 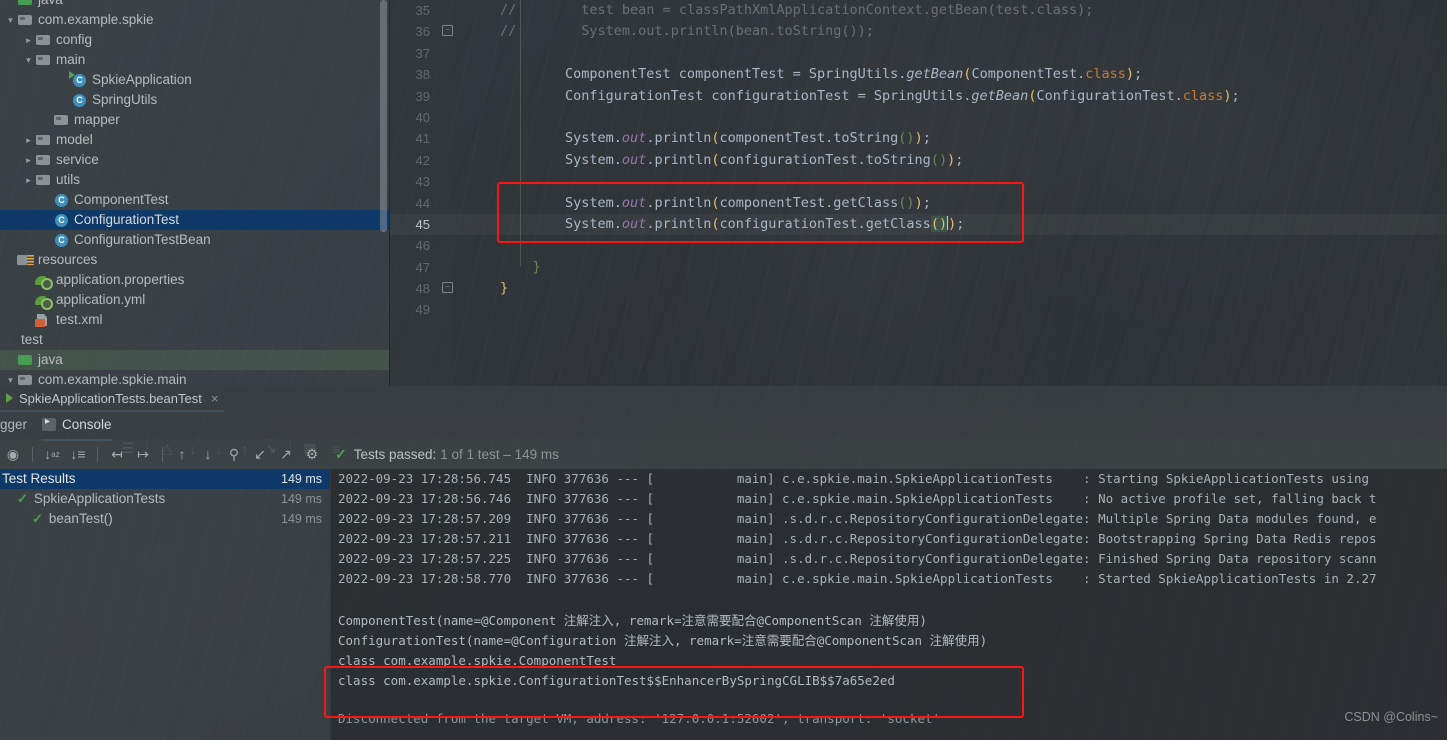 What do you see at coordinates (1203, 95) in the screenshot?
I see `code-token: class` at bounding box center [1203, 95].